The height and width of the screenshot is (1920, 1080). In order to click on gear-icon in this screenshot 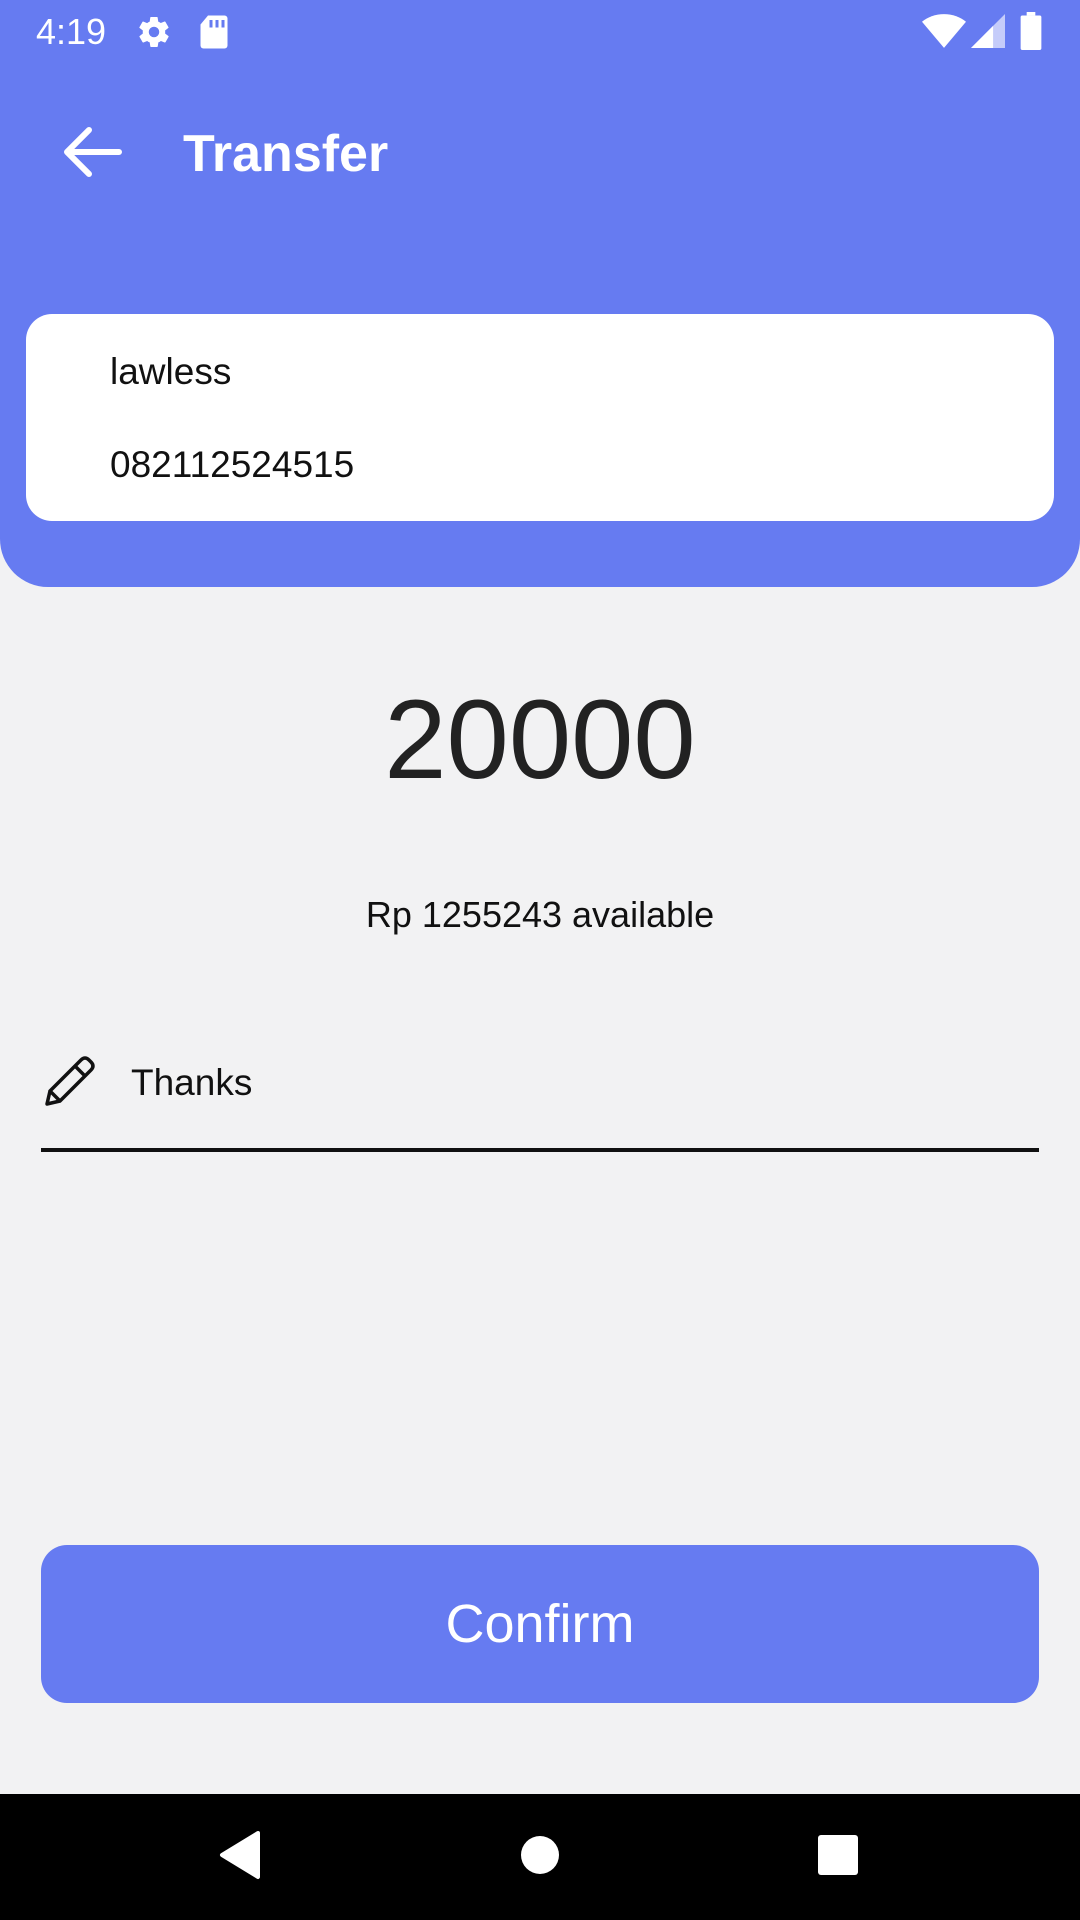, I will do `click(154, 34)`.